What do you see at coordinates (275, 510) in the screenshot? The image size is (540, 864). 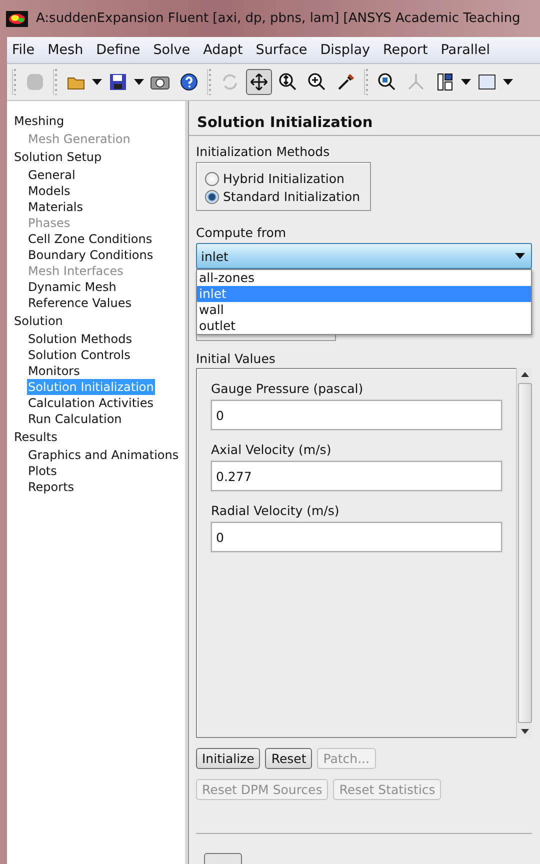 I see `field-label: Radial Velocity (m/s)` at bounding box center [275, 510].